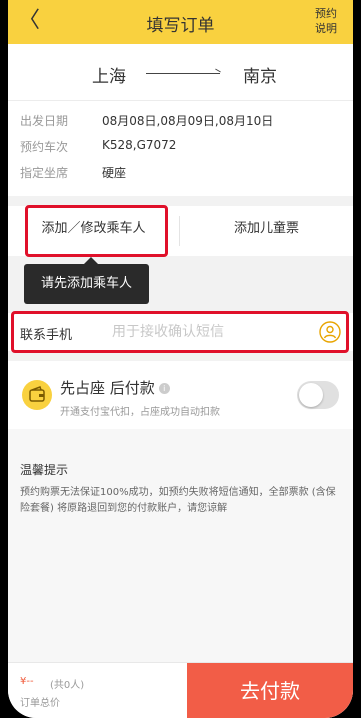  I want to click on info-row-date: 出发日期 08月08日,08月09日,08月10日, so click(181, 121).